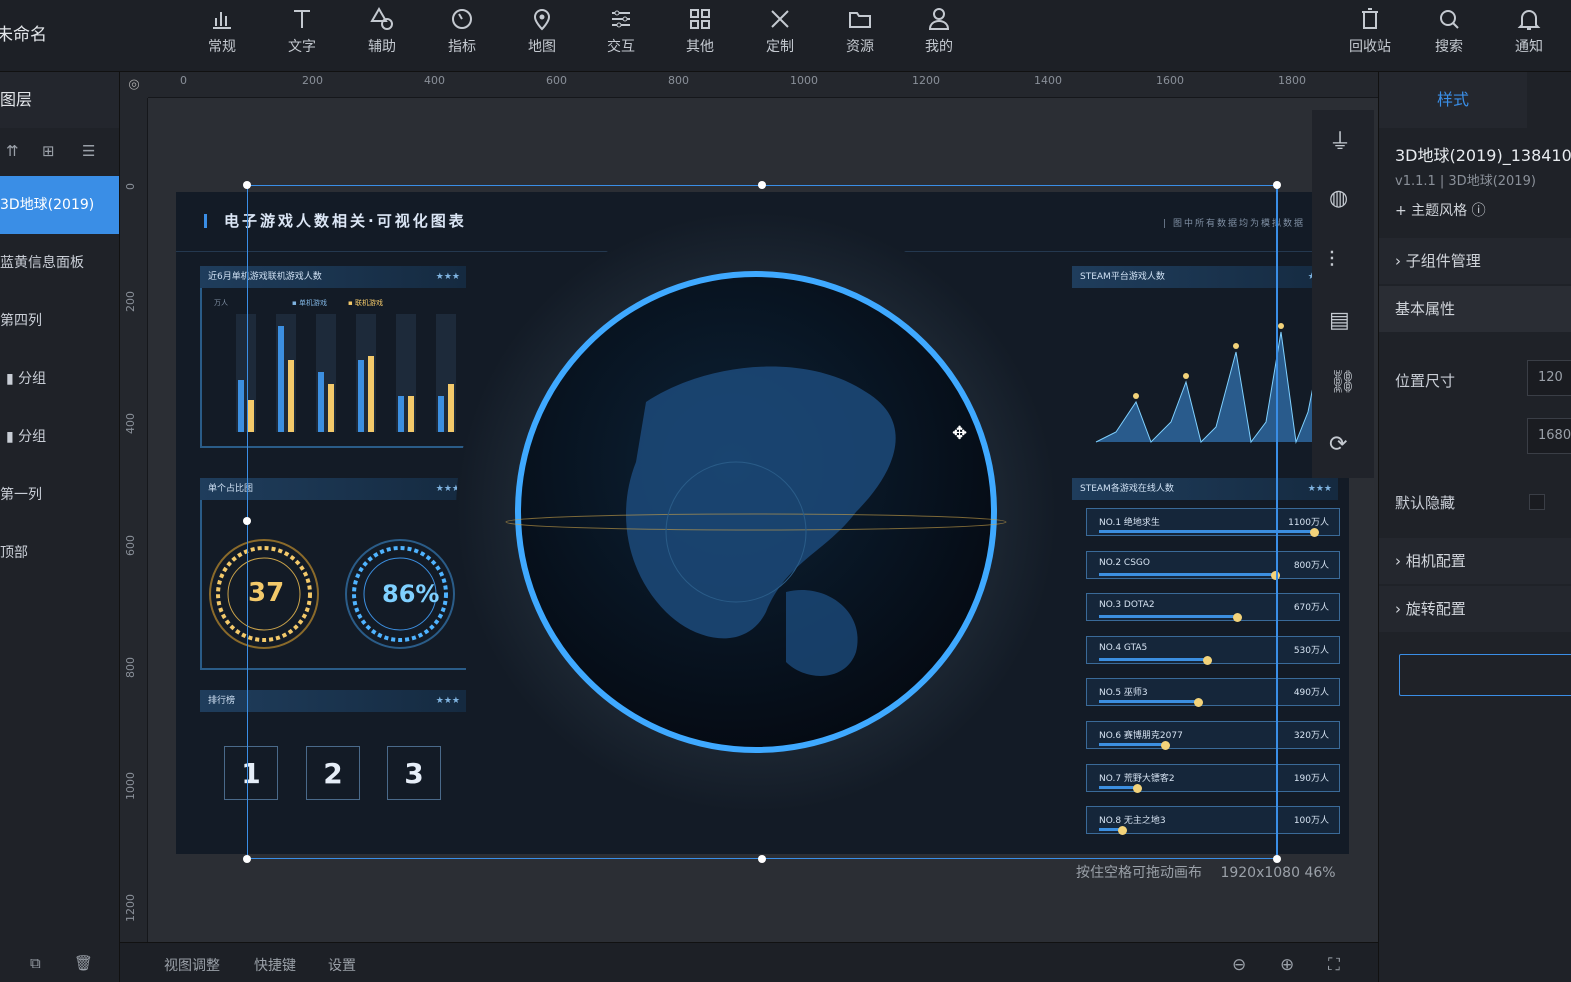 The image size is (1571, 982). What do you see at coordinates (1332, 260) in the screenshot?
I see `adjust-icon: ⫶` at bounding box center [1332, 260].